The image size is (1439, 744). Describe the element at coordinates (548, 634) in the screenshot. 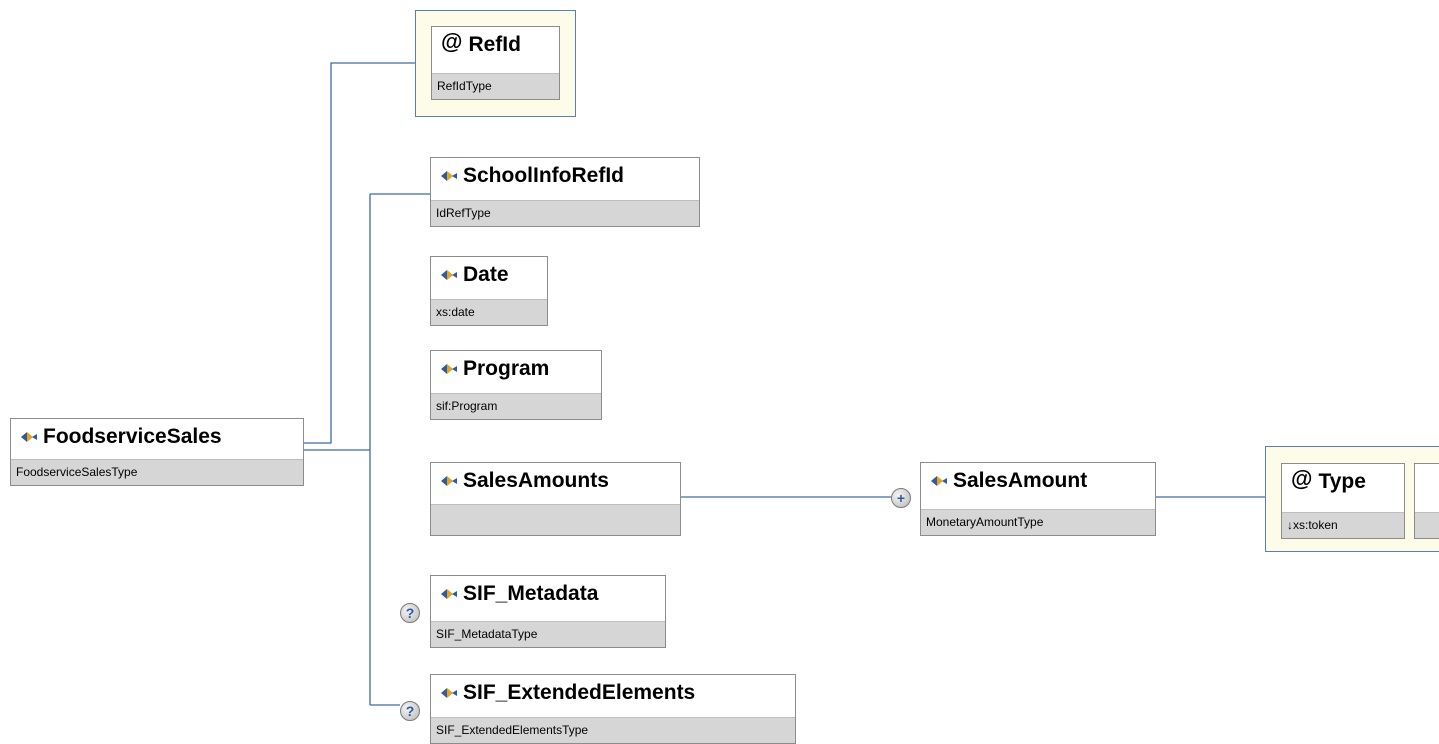

I see `element-type: SIF_MetadataType` at that location.